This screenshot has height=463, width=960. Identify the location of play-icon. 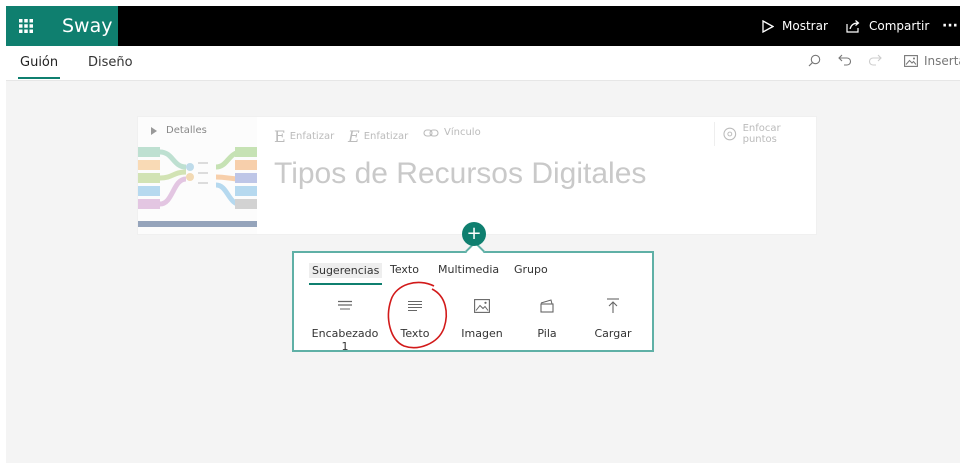
(768, 26).